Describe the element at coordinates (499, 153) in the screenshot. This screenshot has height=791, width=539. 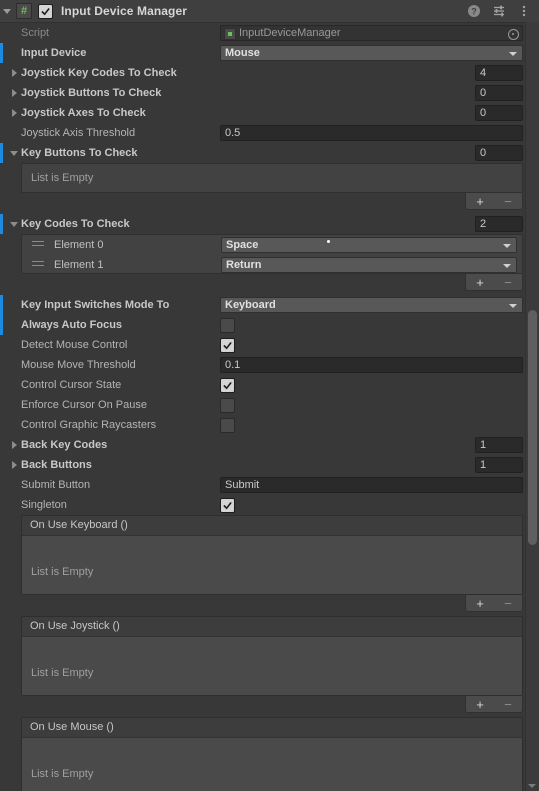
I see `key-buttons-size-field: 0` at that location.